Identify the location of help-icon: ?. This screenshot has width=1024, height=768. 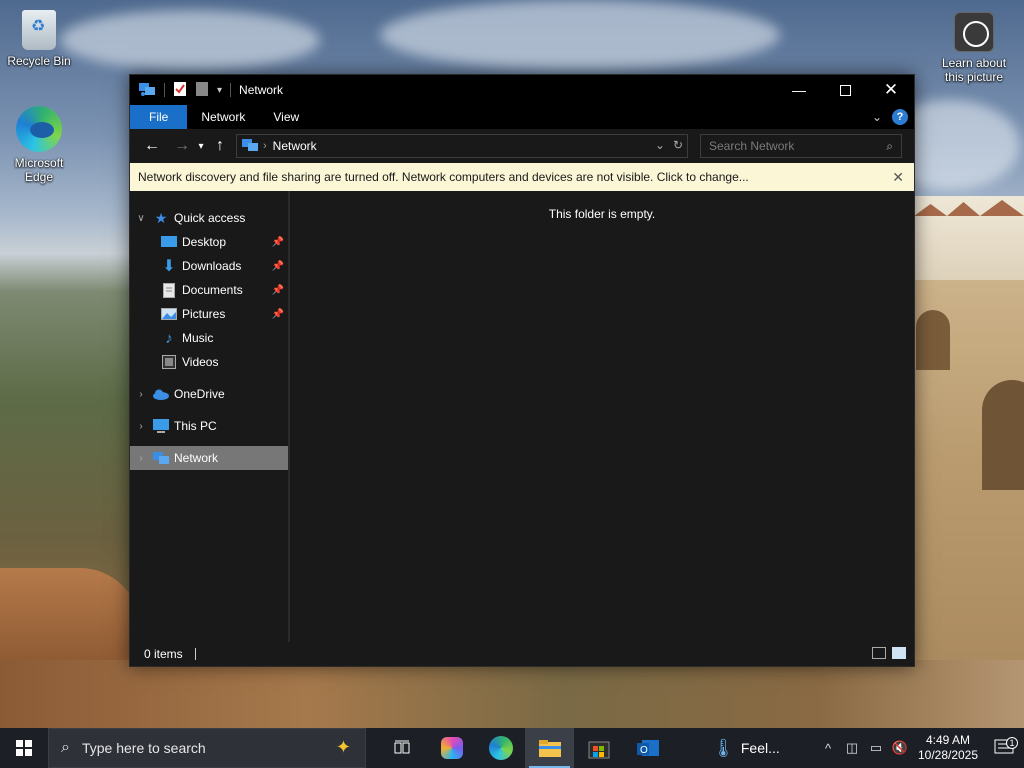
(900, 117).